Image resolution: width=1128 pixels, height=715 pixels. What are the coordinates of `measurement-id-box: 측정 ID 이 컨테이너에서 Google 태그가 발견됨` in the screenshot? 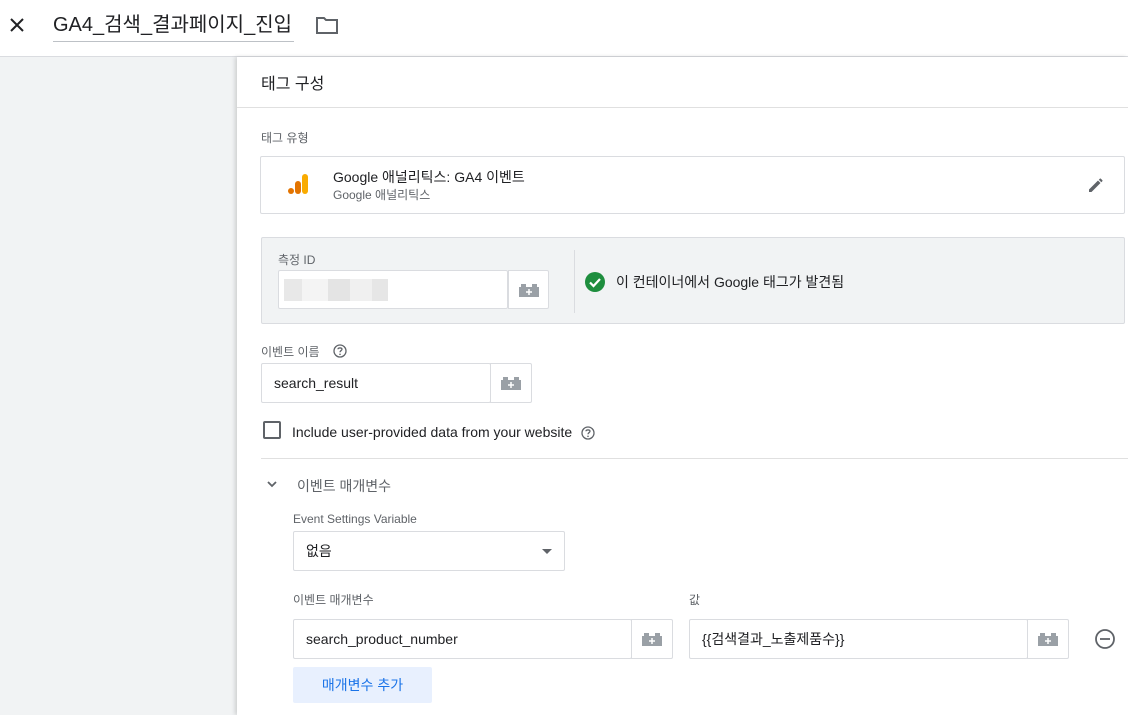 It's located at (693, 280).